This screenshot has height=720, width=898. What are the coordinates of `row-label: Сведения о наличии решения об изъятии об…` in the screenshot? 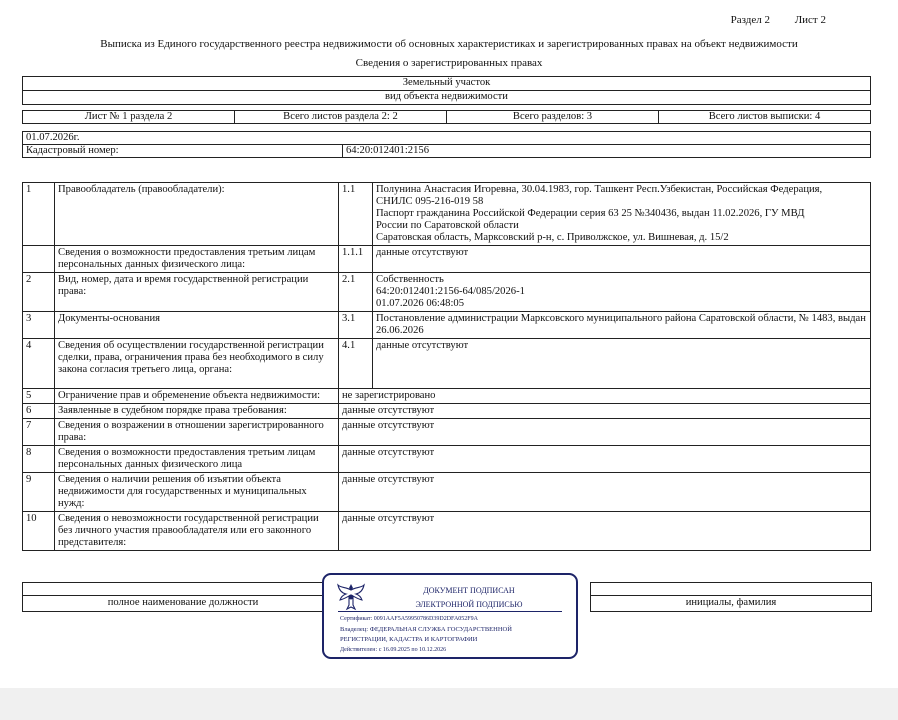 It's located at (196, 492).